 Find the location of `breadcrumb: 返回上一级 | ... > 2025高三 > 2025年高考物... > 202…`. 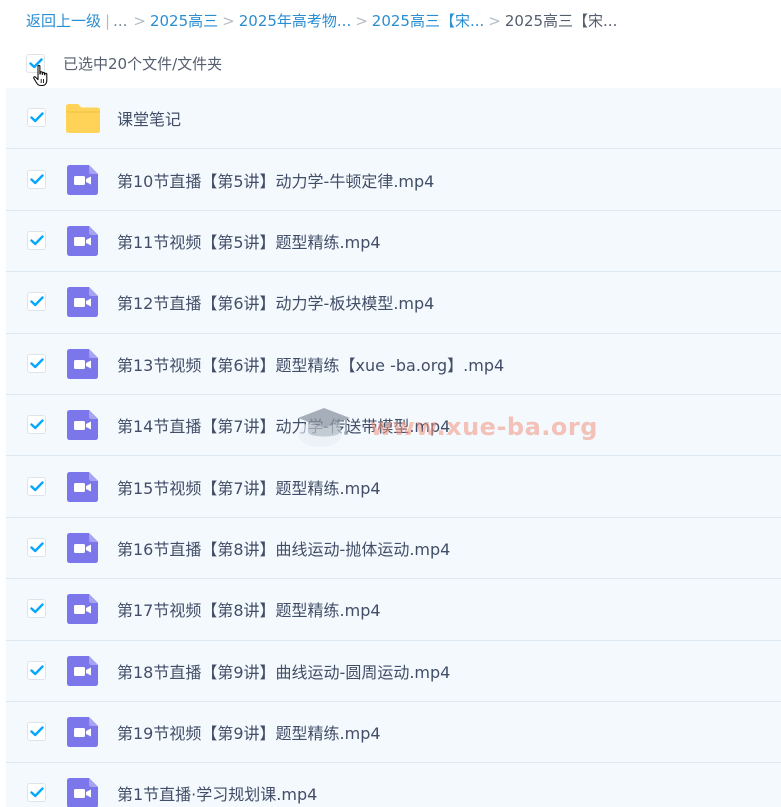

breadcrumb: 返回上一级 | ... > 2025高三 > 2025年高考物... > 202… is located at coordinates (321, 21).